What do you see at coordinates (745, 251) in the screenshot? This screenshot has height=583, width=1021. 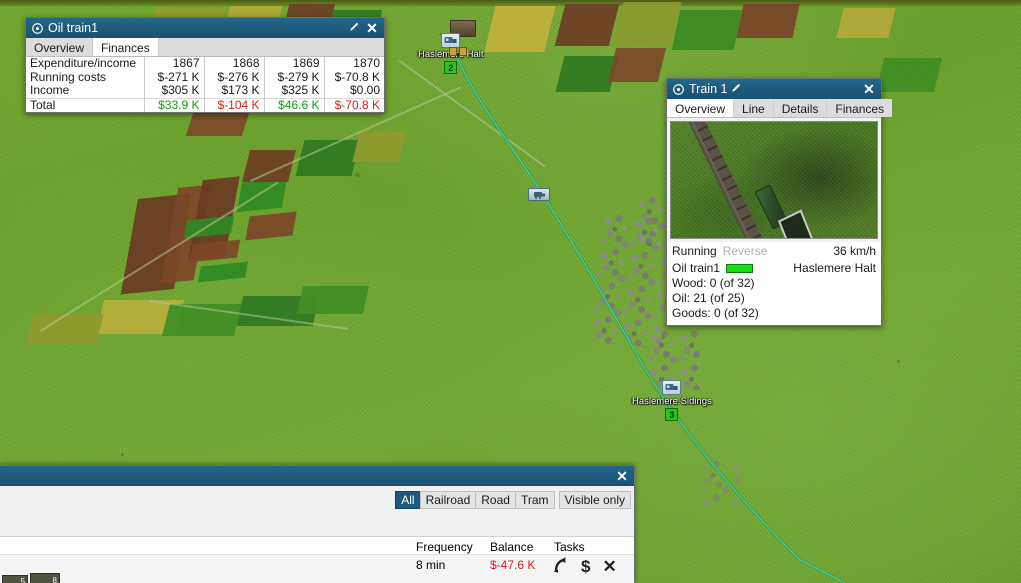 I see `reverse-button: Reverse` at bounding box center [745, 251].